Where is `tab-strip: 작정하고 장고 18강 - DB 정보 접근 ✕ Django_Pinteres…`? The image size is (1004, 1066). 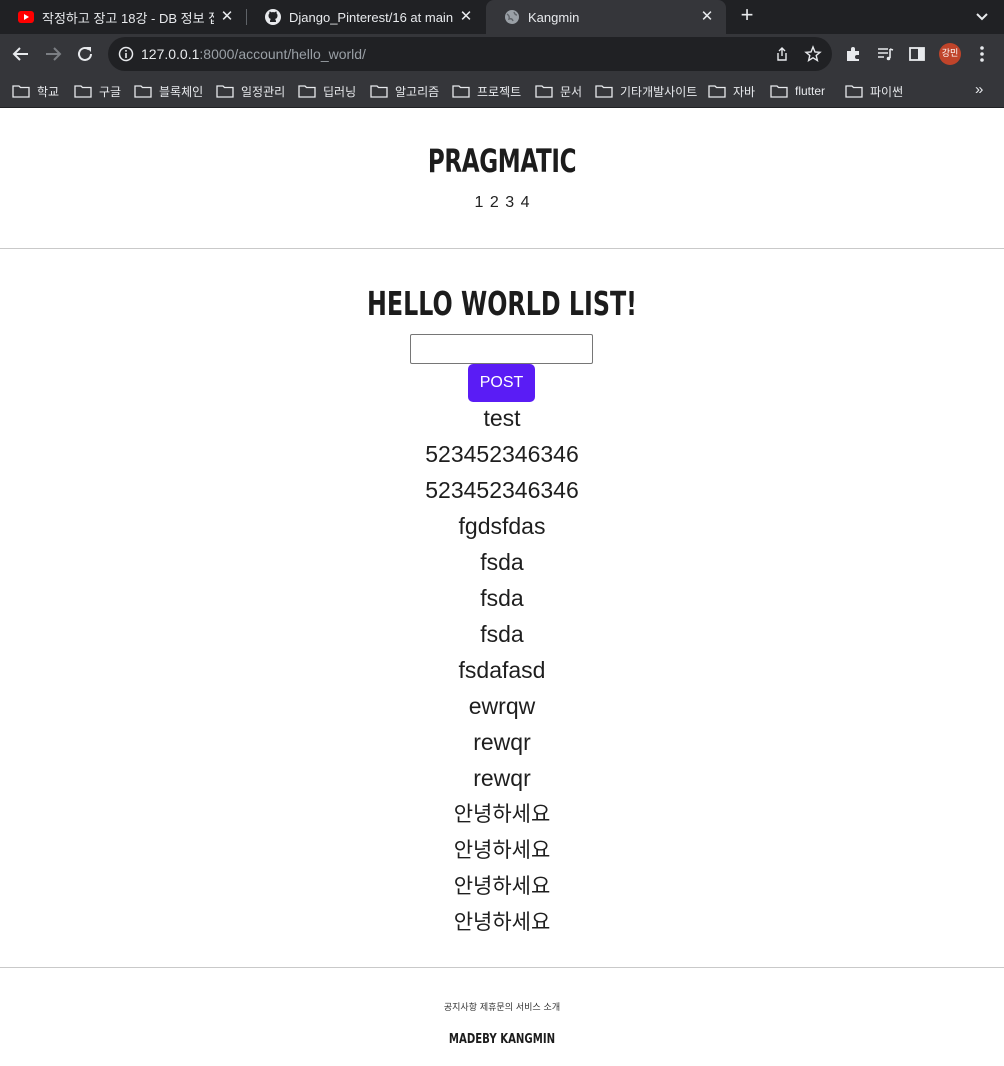 tab-strip: 작정하고 장고 18강 - DB 정보 접근 ✕ Django_Pinteres… is located at coordinates (502, 17).